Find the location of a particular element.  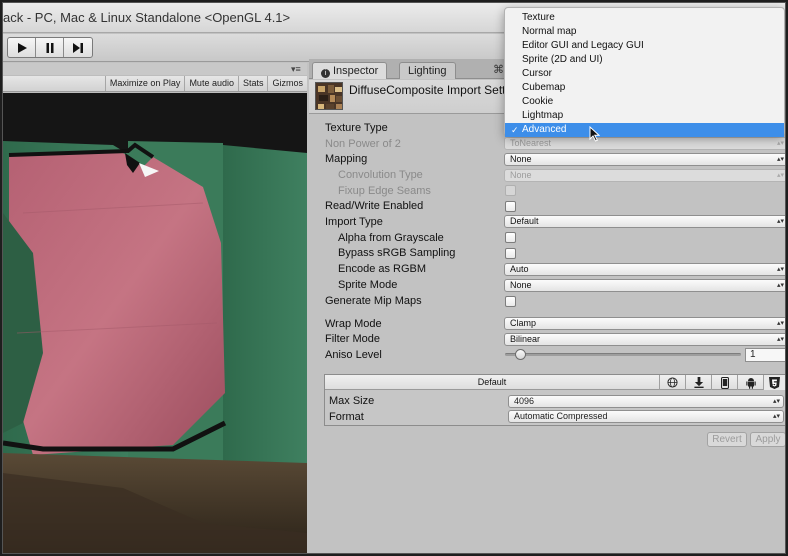

filter-mode-dropdown: Bilinear ▴▾ is located at coordinates (644, 339).